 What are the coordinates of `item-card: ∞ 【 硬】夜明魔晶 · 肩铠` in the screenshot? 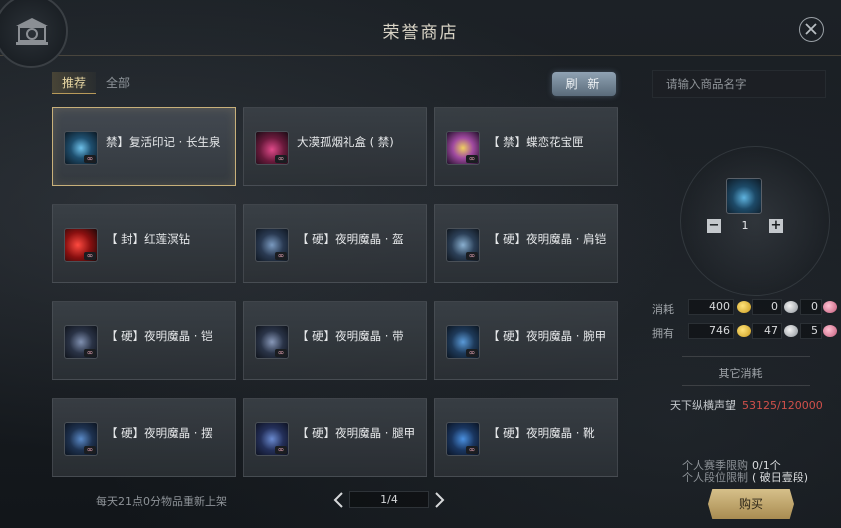 It's located at (526, 243).